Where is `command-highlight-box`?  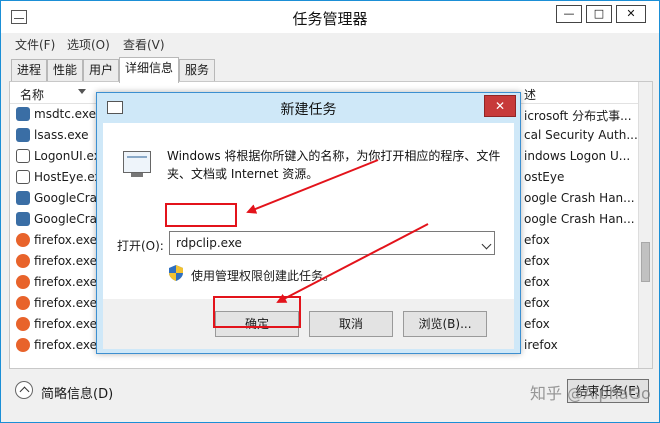
command-highlight-box is located at coordinates (201, 215).